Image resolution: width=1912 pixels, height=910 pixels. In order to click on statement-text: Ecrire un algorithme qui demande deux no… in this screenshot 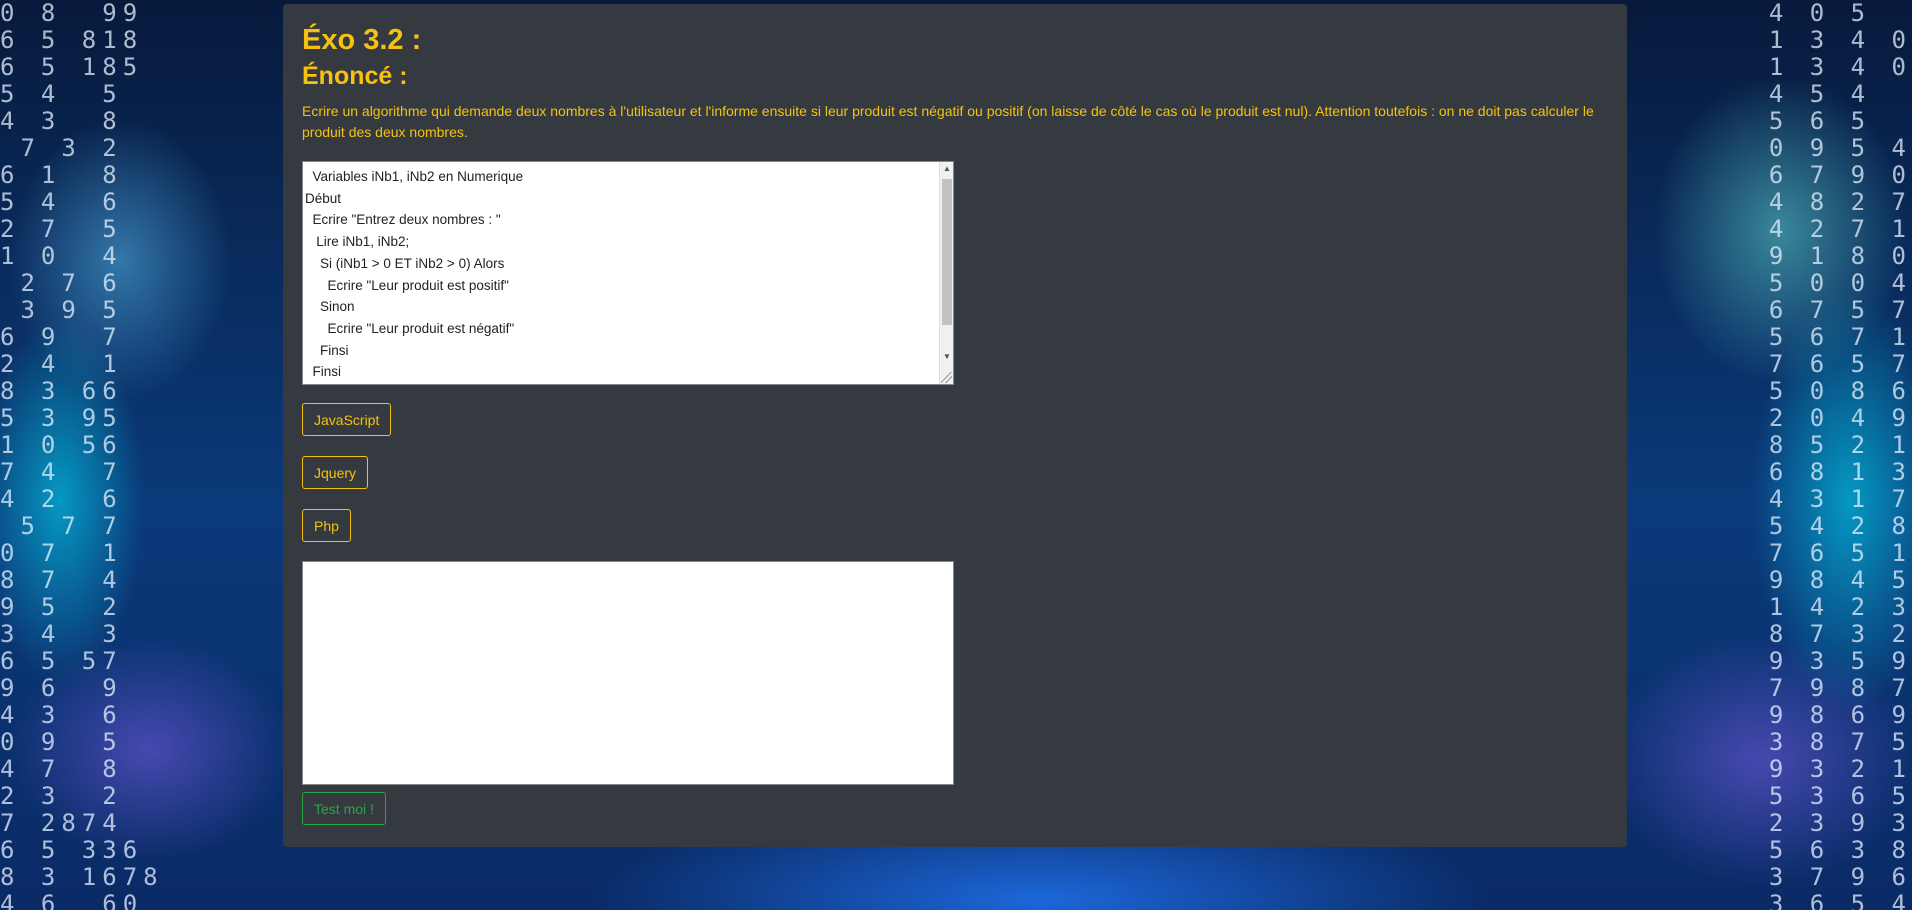, I will do `click(948, 121)`.